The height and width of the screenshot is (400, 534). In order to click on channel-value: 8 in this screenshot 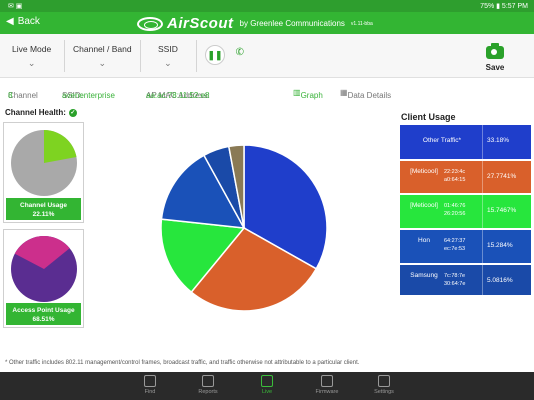, I will do `click(10, 95)`.